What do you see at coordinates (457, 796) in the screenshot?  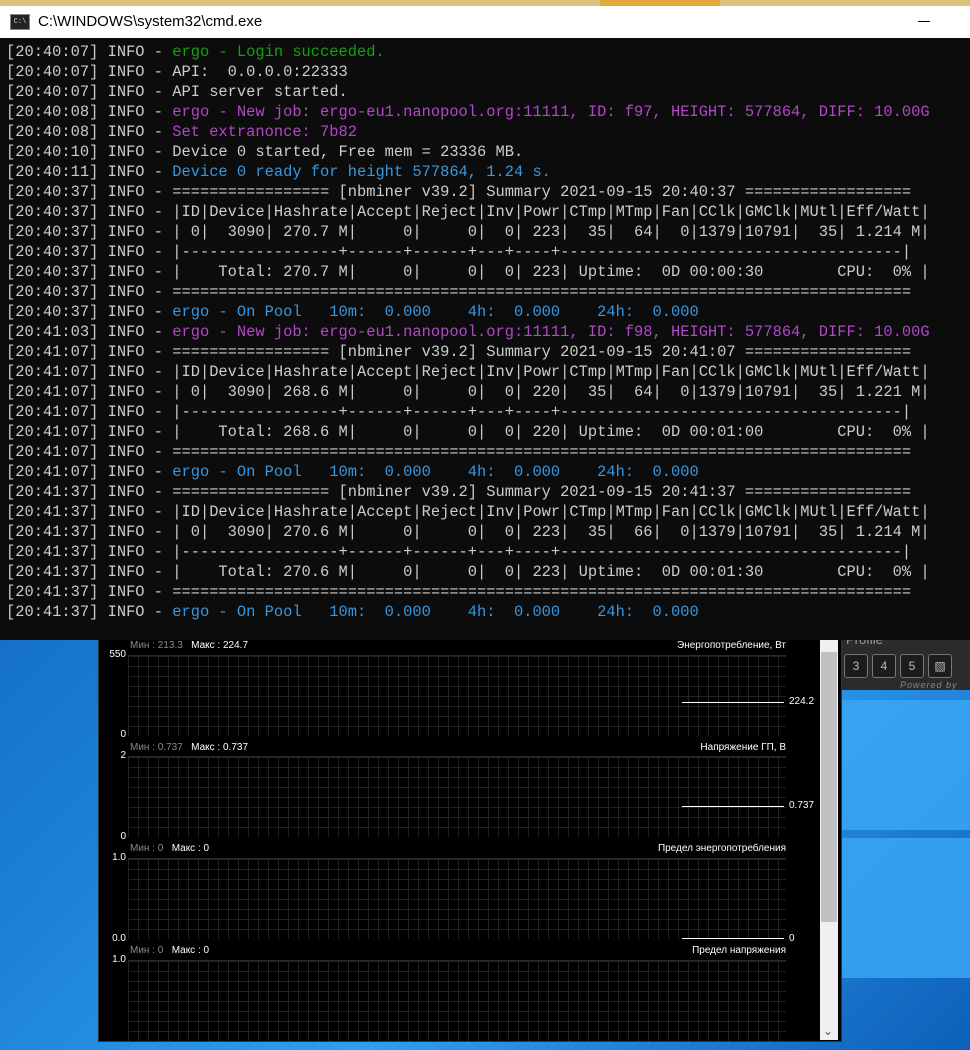 I see `graph-voltage` at bounding box center [457, 796].